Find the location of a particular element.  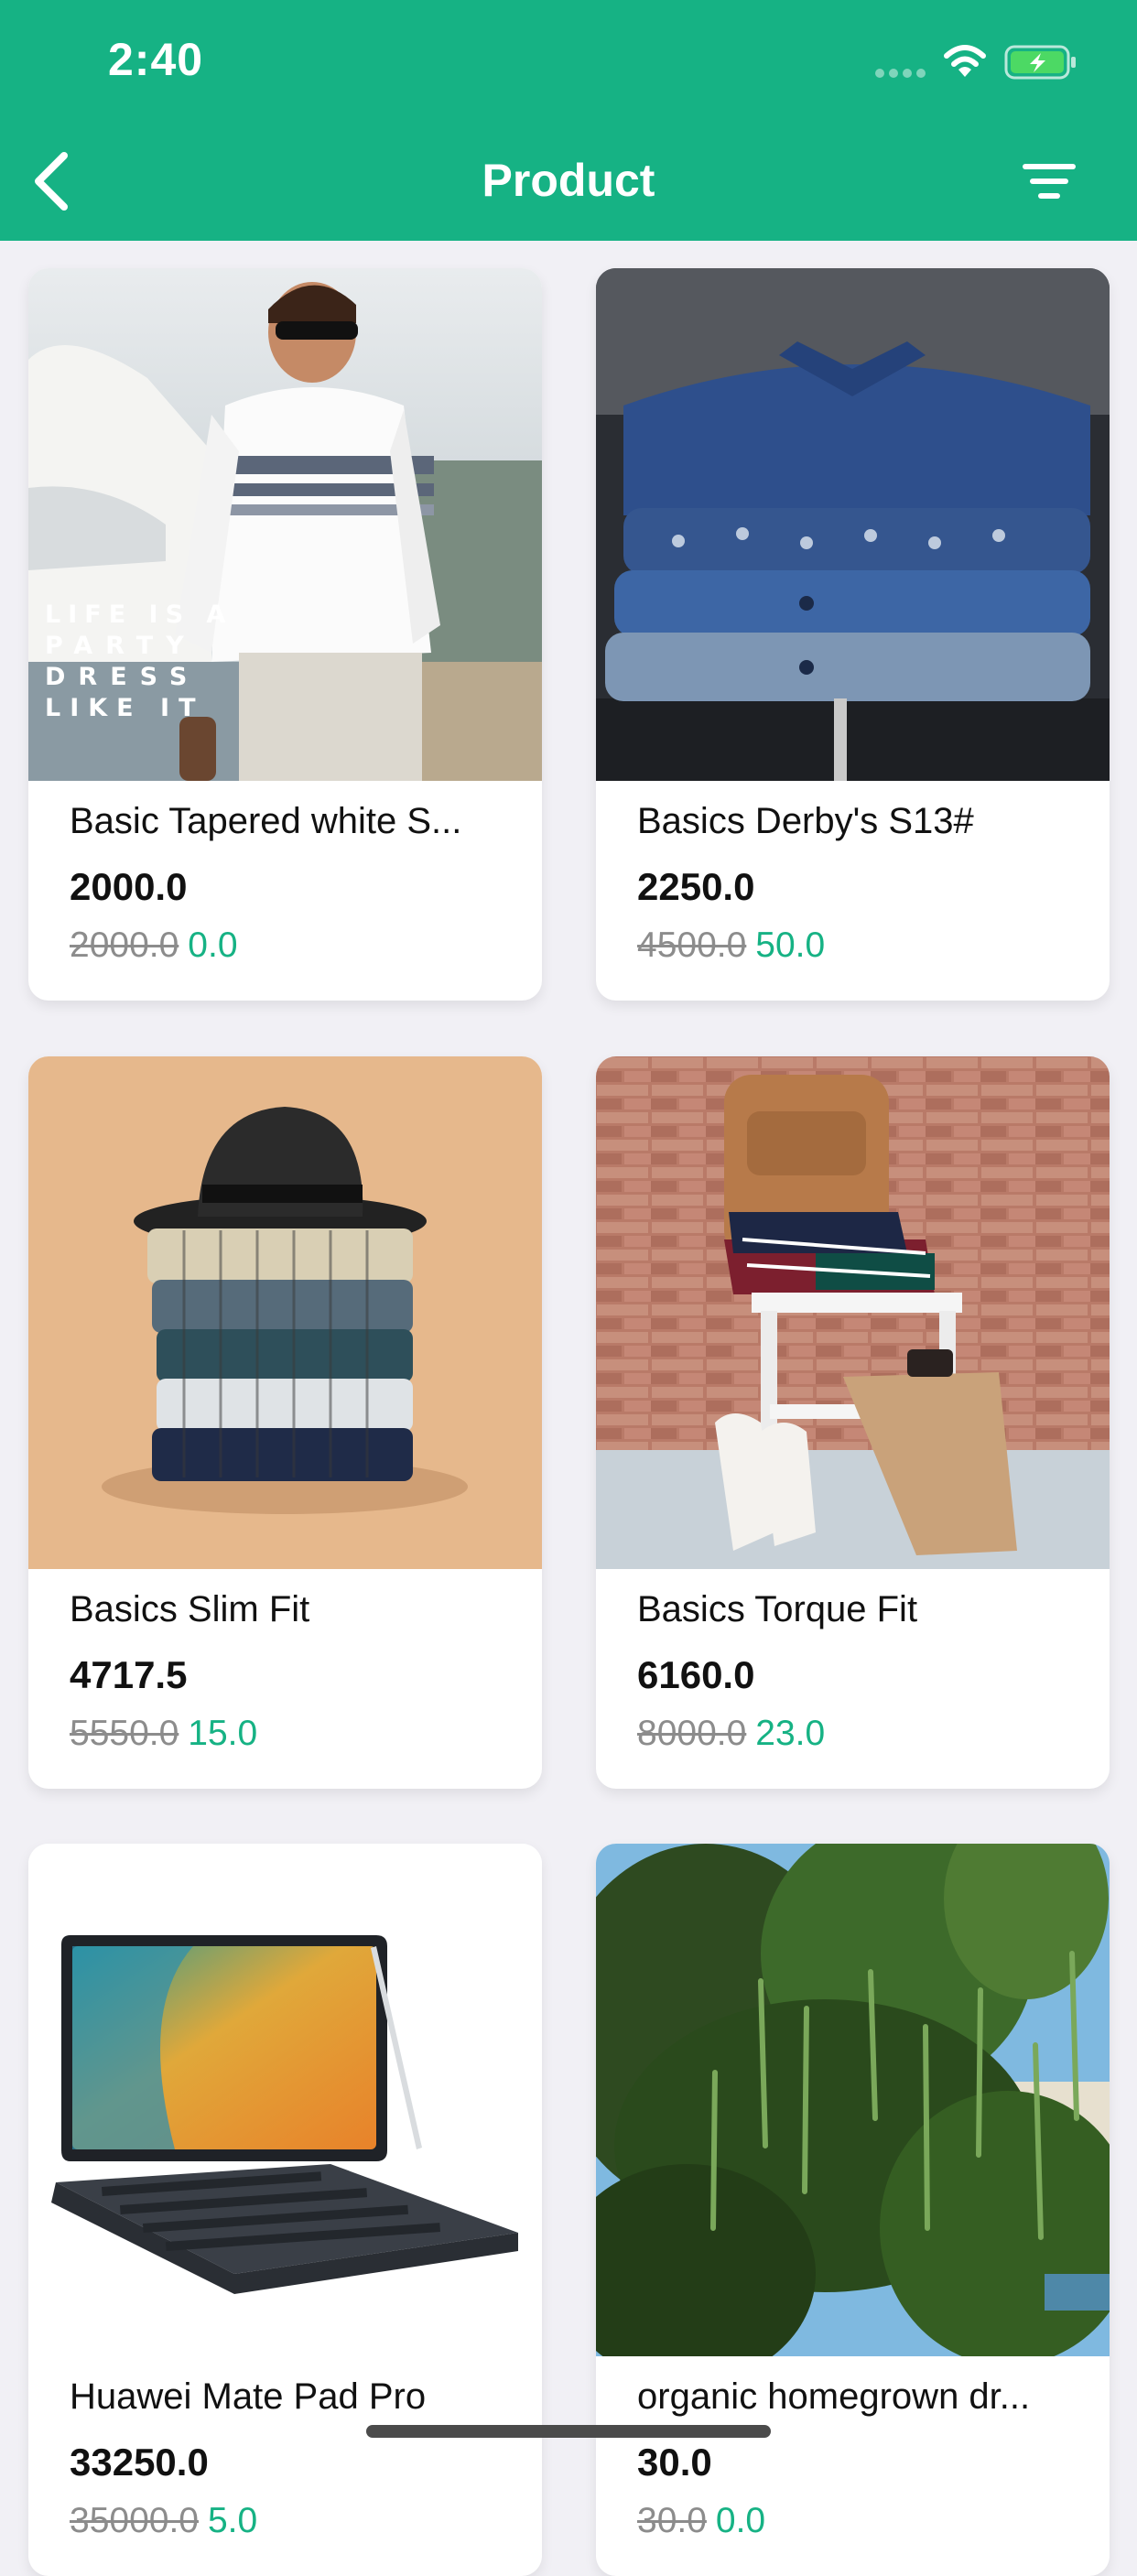

product-price: 4717.5 is located at coordinates (129, 1675).